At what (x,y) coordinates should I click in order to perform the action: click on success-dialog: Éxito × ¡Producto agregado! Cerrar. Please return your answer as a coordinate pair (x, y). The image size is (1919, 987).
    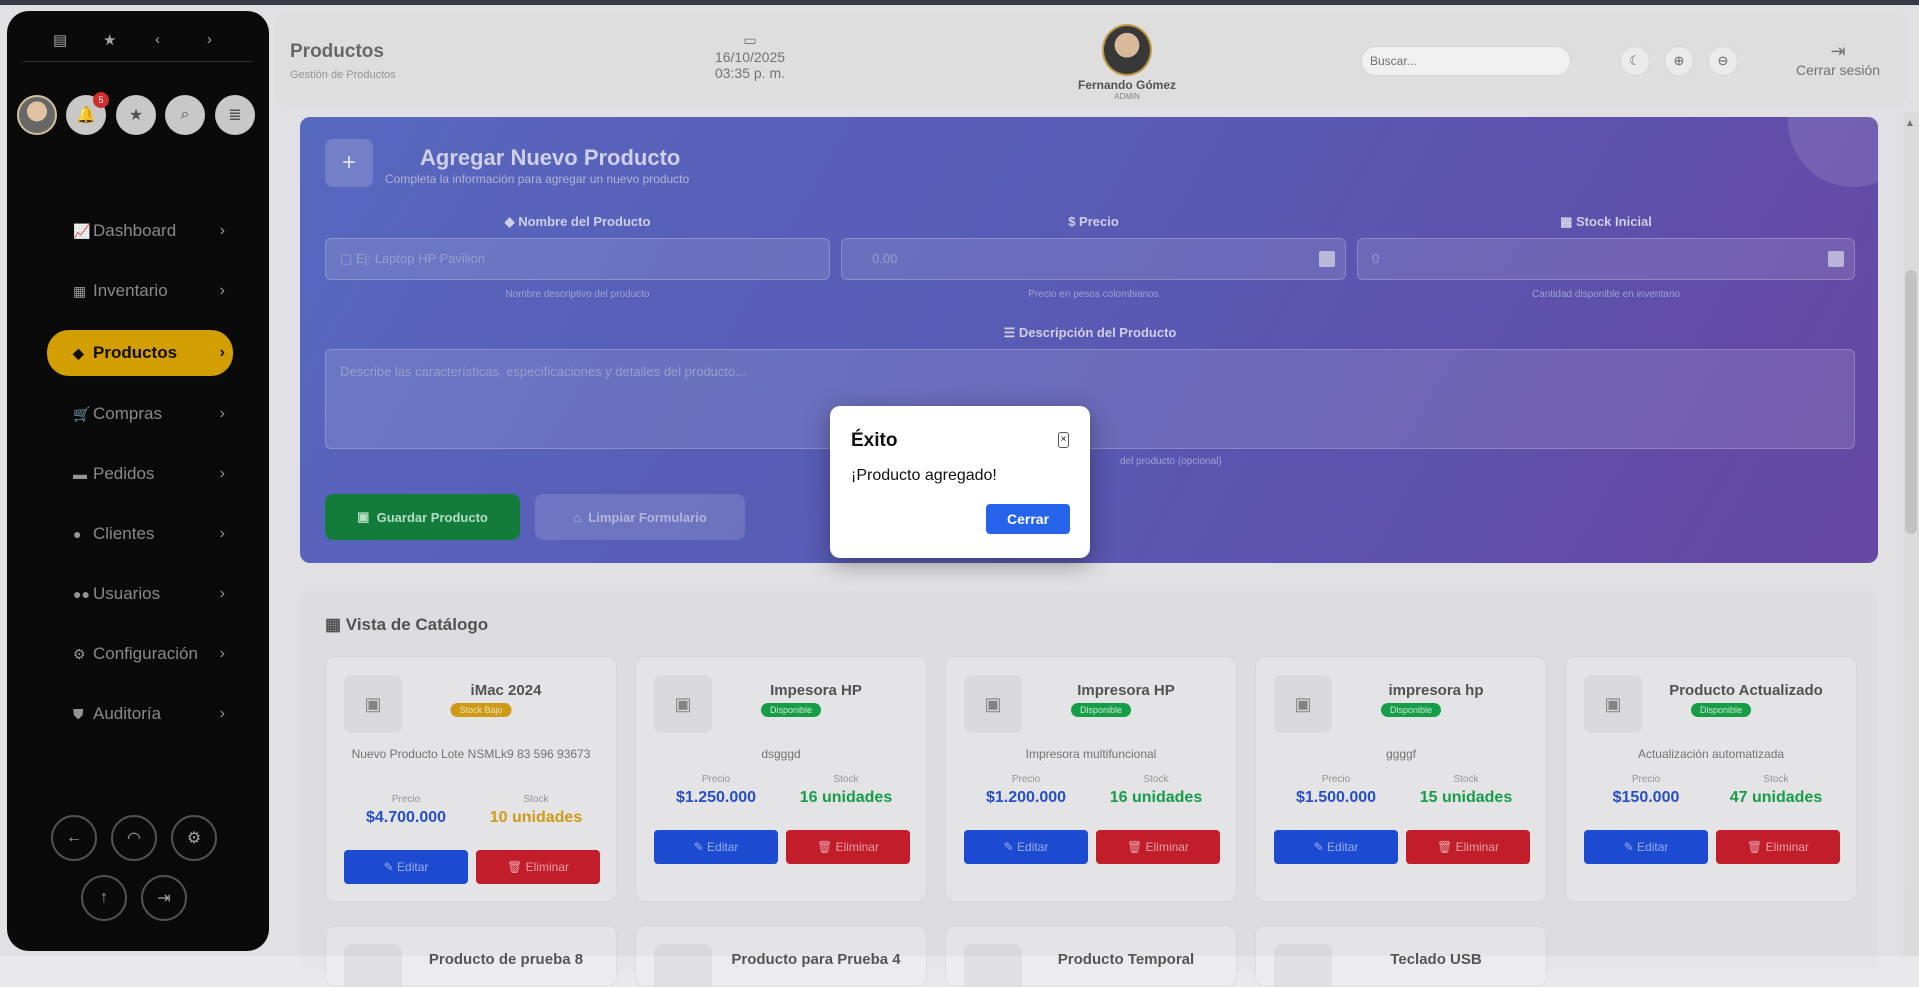
    Looking at the image, I should click on (960, 482).